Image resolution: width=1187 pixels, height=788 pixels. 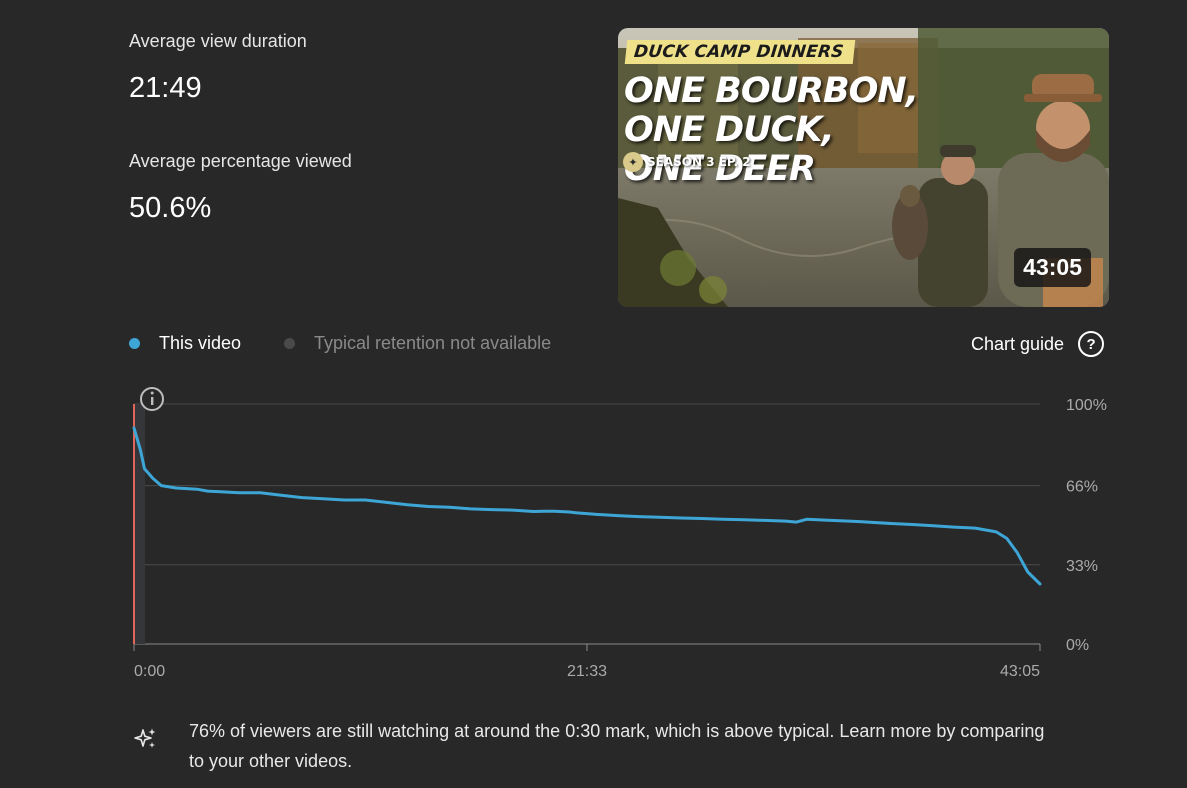 What do you see at coordinates (1020, 671) in the screenshot?
I see `x-tick-label: 43:05` at bounding box center [1020, 671].